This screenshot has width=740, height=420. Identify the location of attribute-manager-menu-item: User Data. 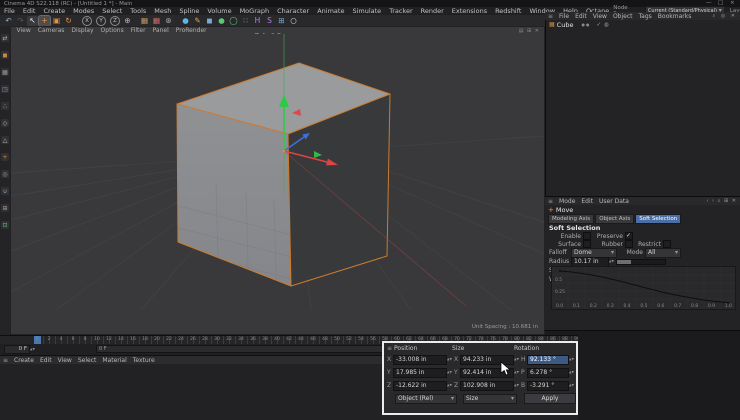
(614, 201).